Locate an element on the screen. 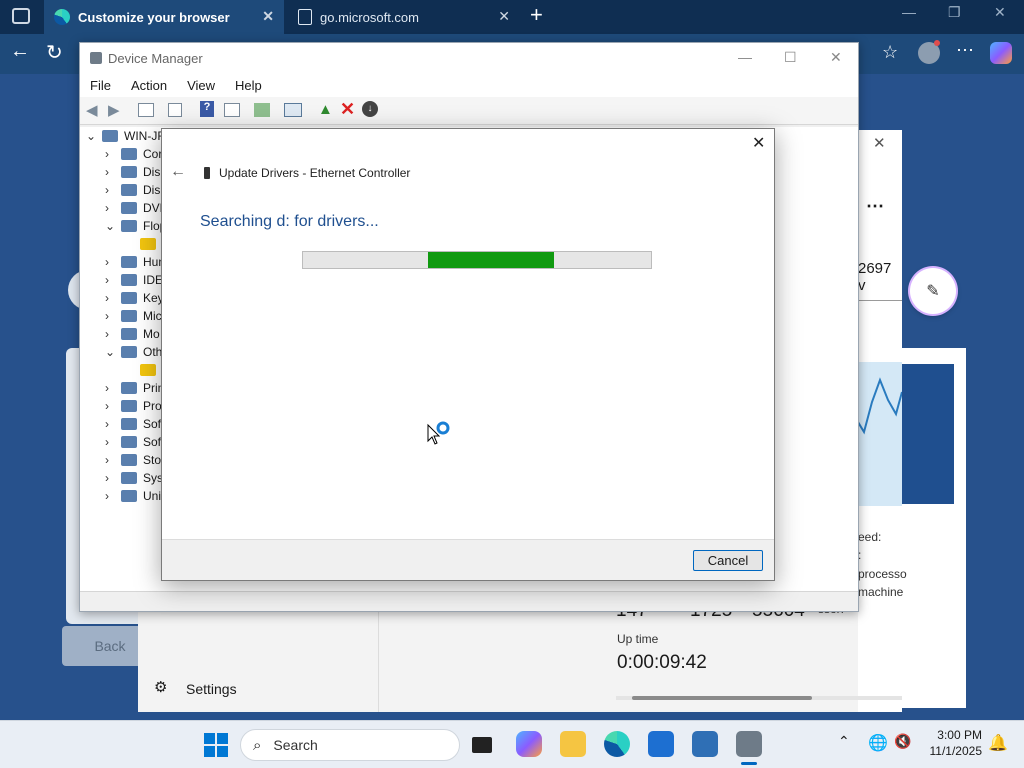 The width and height of the screenshot is (1024, 768). maximize-icon: ❐ is located at coordinates (954, 12).